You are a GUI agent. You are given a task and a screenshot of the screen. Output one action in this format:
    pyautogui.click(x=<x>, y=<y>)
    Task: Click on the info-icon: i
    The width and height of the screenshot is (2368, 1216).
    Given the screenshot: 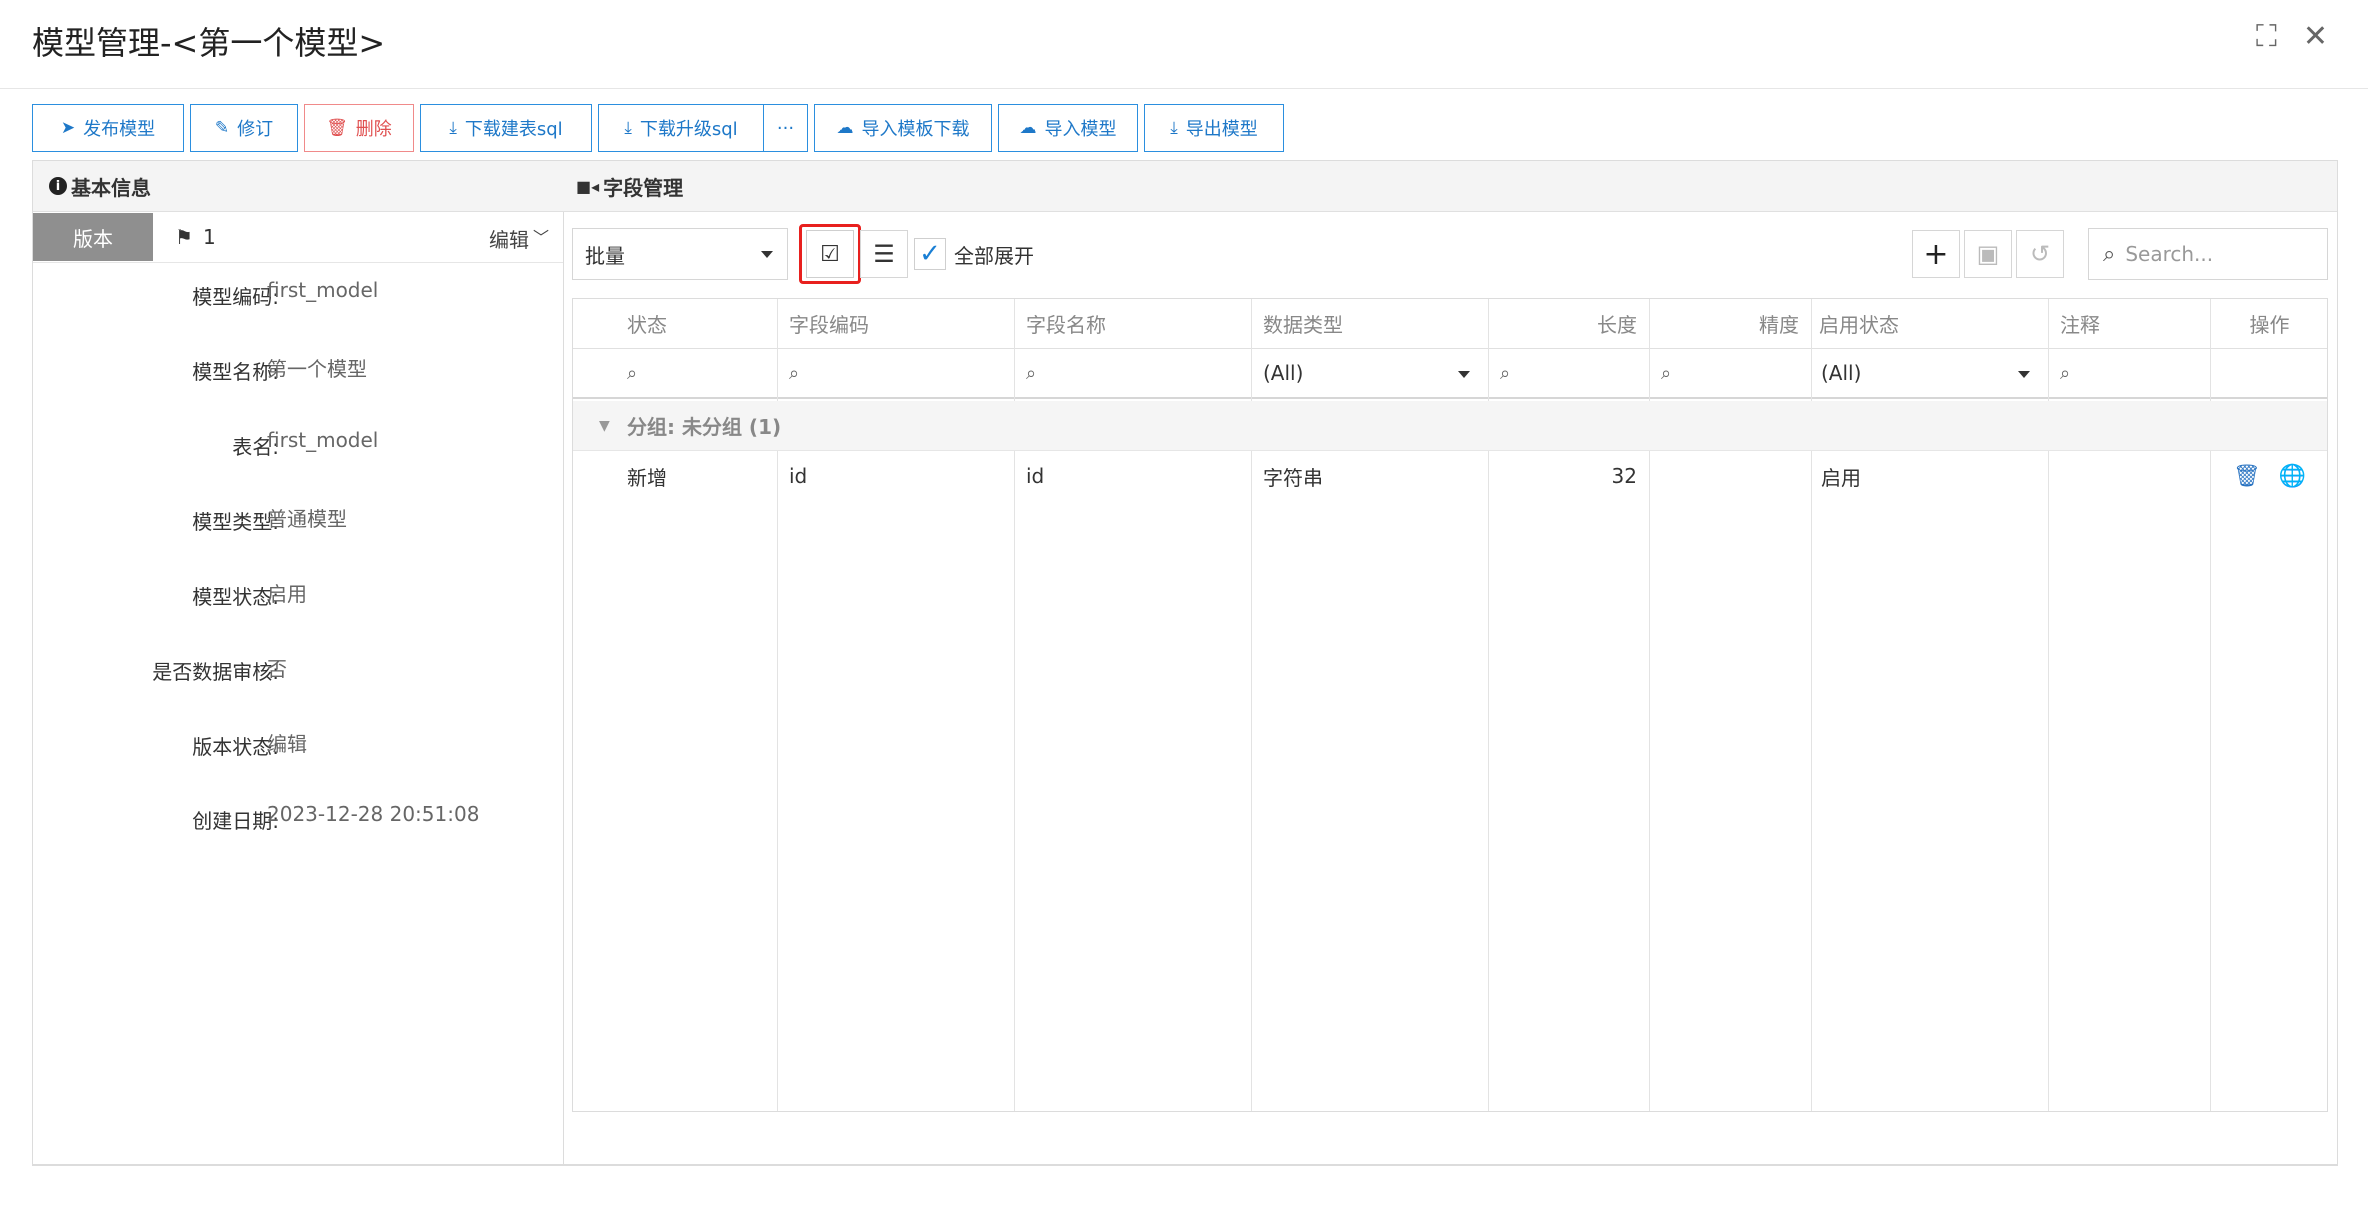 What is the action you would take?
    pyautogui.click(x=58, y=186)
    